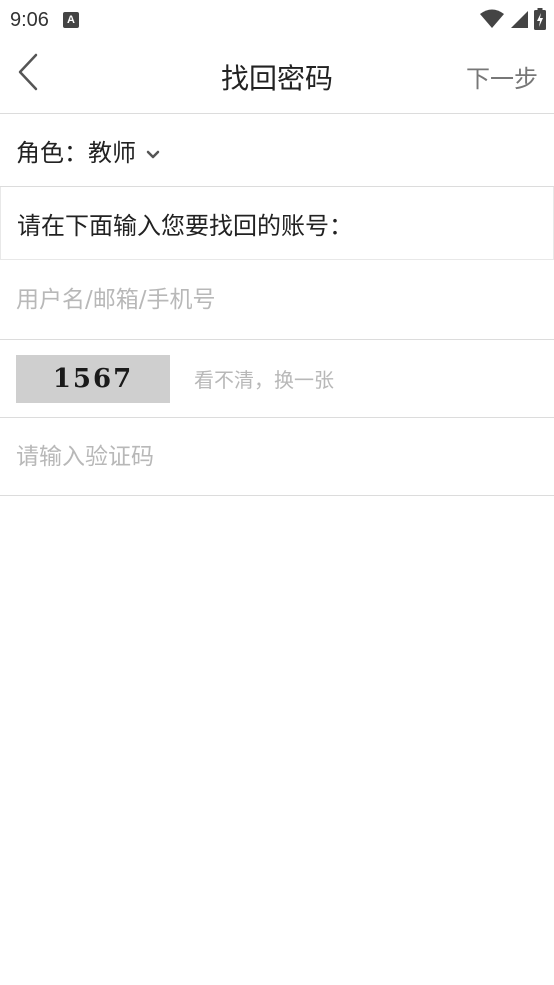 The width and height of the screenshot is (554, 985). I want to click on account-prompt: 请在下面输入您要找回的账号：, so click(277, 223).